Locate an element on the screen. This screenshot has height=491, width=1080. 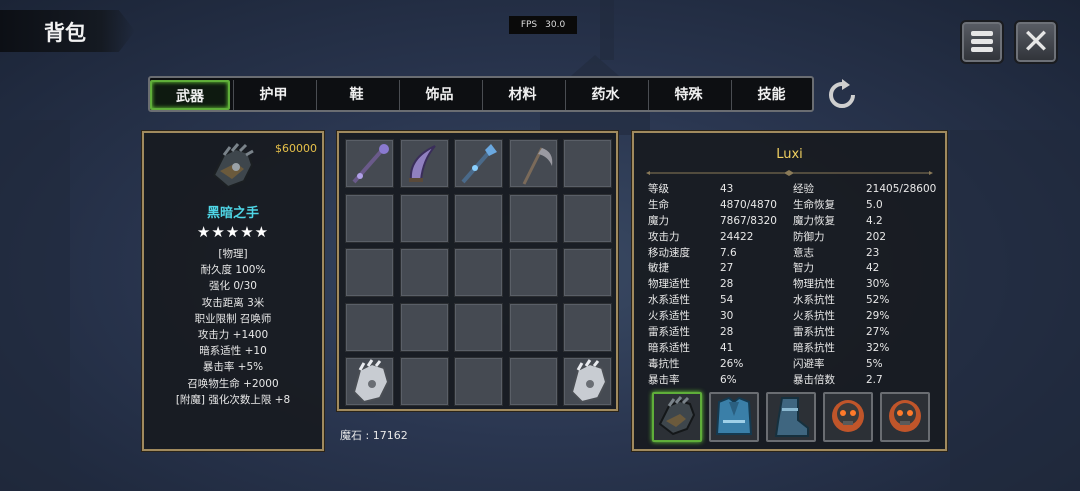
stat-row: 暴击率 6% 暴击倍数 2.7 is located at coordinates (793, 381).